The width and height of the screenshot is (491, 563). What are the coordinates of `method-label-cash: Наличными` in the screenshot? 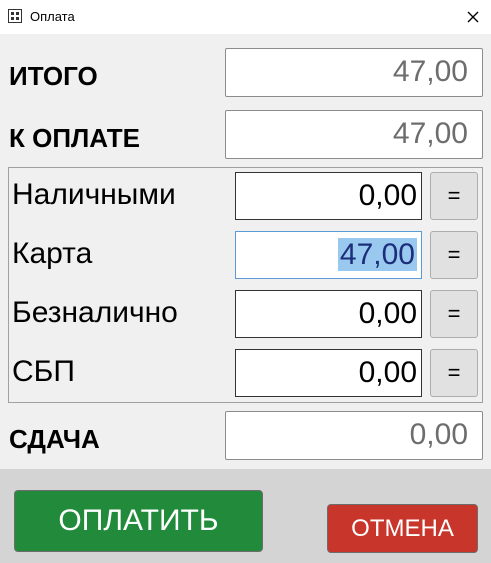 It's located at (94, 194).